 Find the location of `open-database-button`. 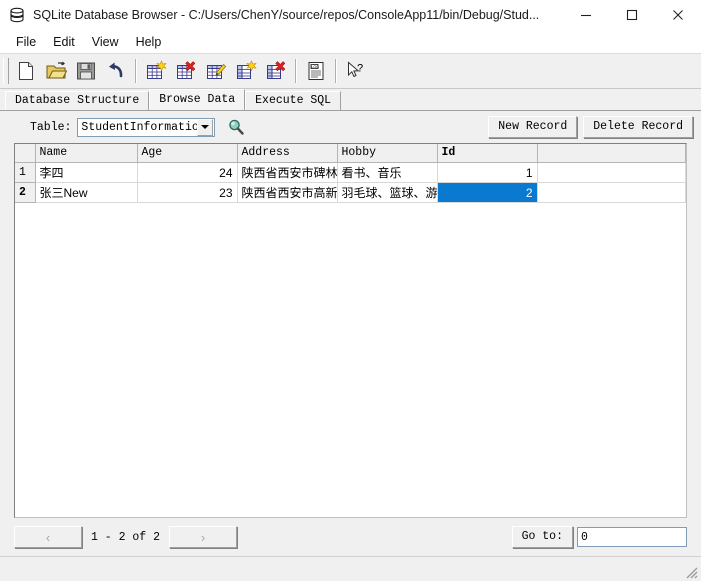

open-database-button is located at coordinates (56, 71).